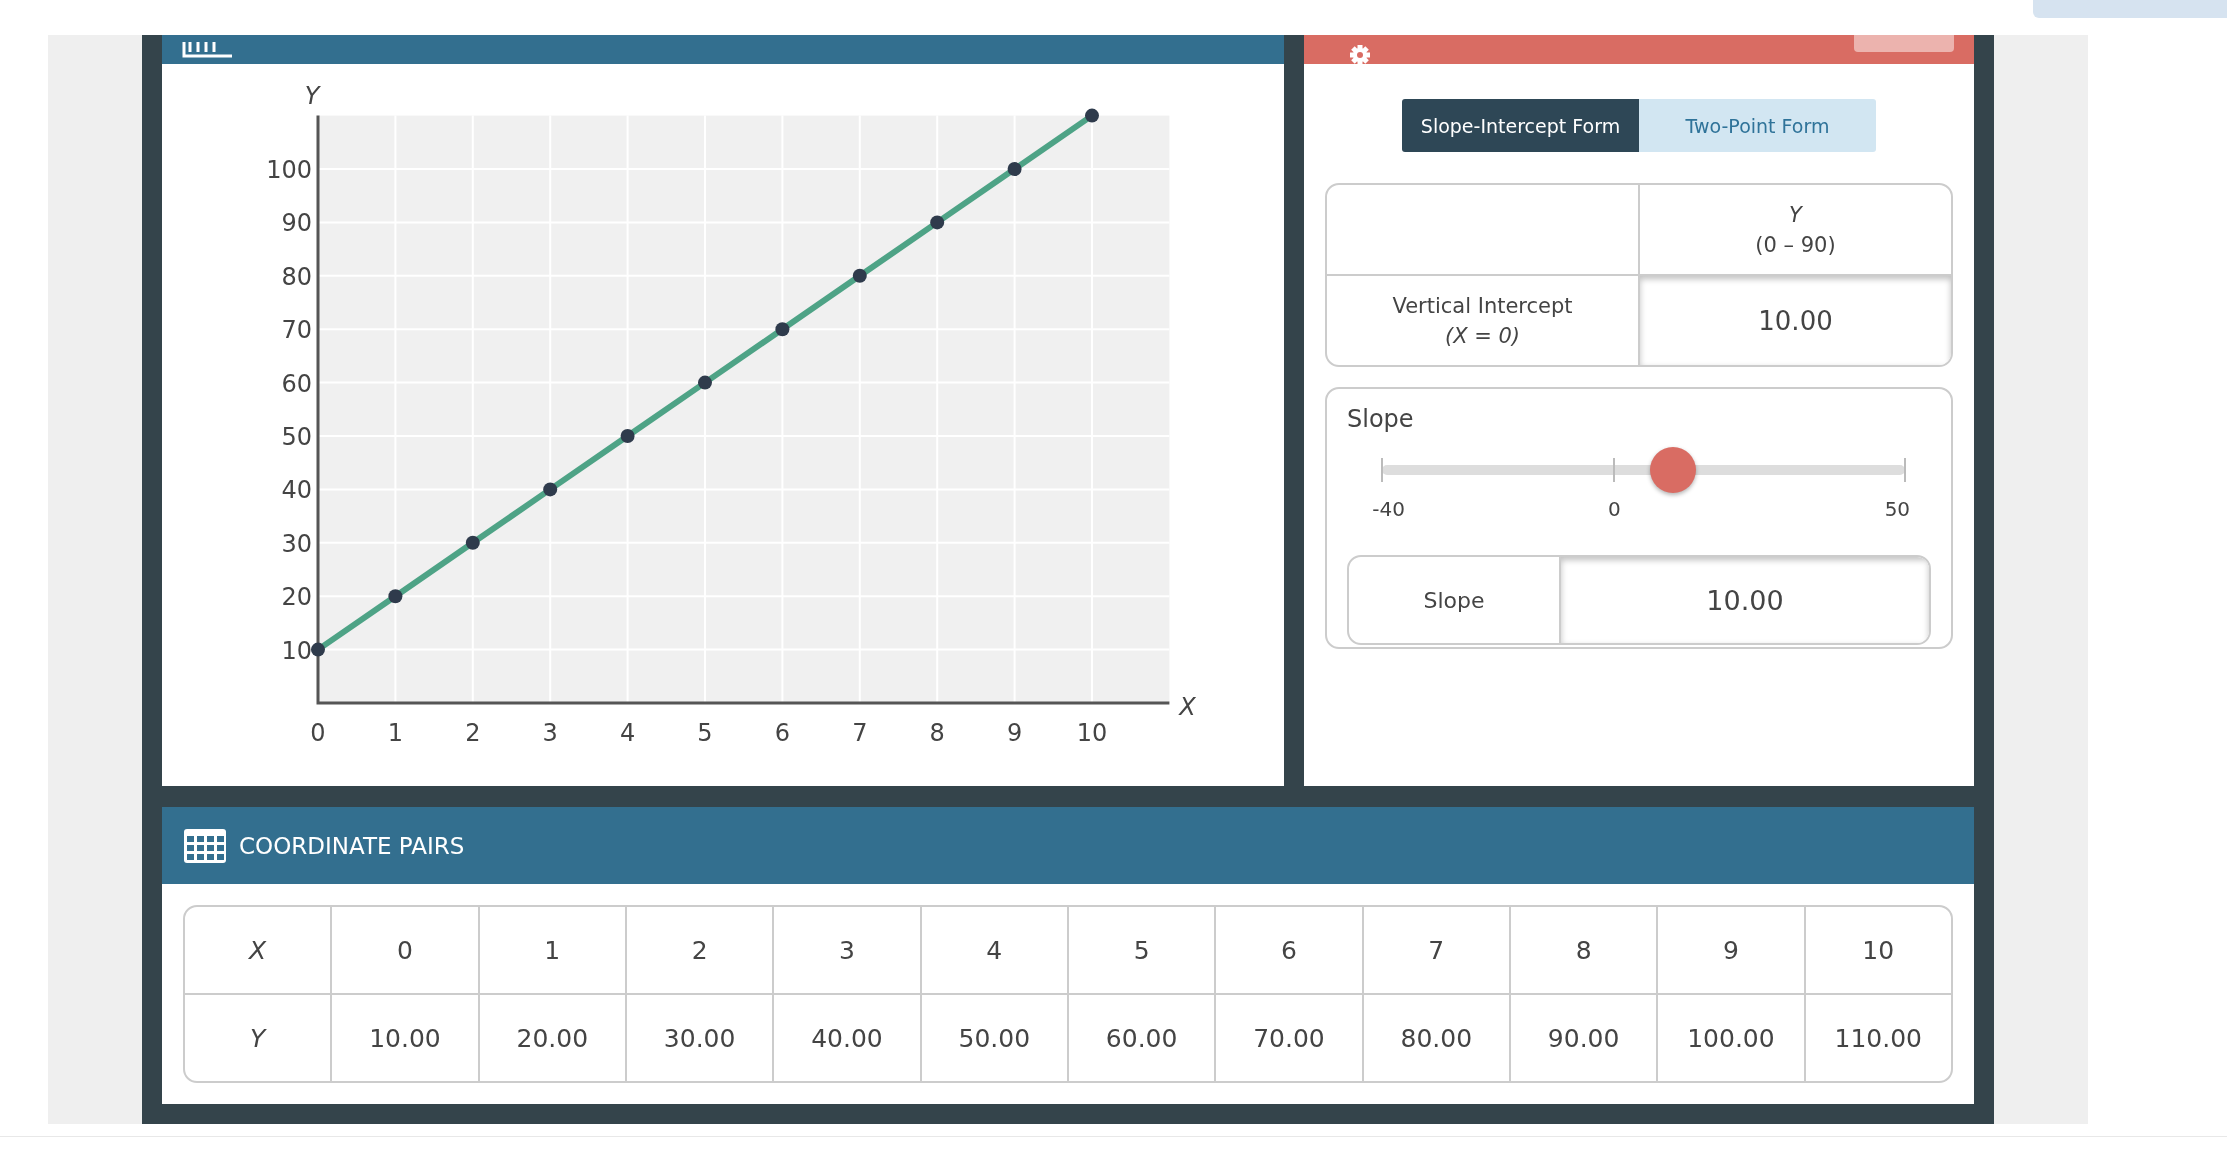 This screenshot has width=2227, height=1168. I want to click on table-cell: 90.00, so click(1582, 1038).